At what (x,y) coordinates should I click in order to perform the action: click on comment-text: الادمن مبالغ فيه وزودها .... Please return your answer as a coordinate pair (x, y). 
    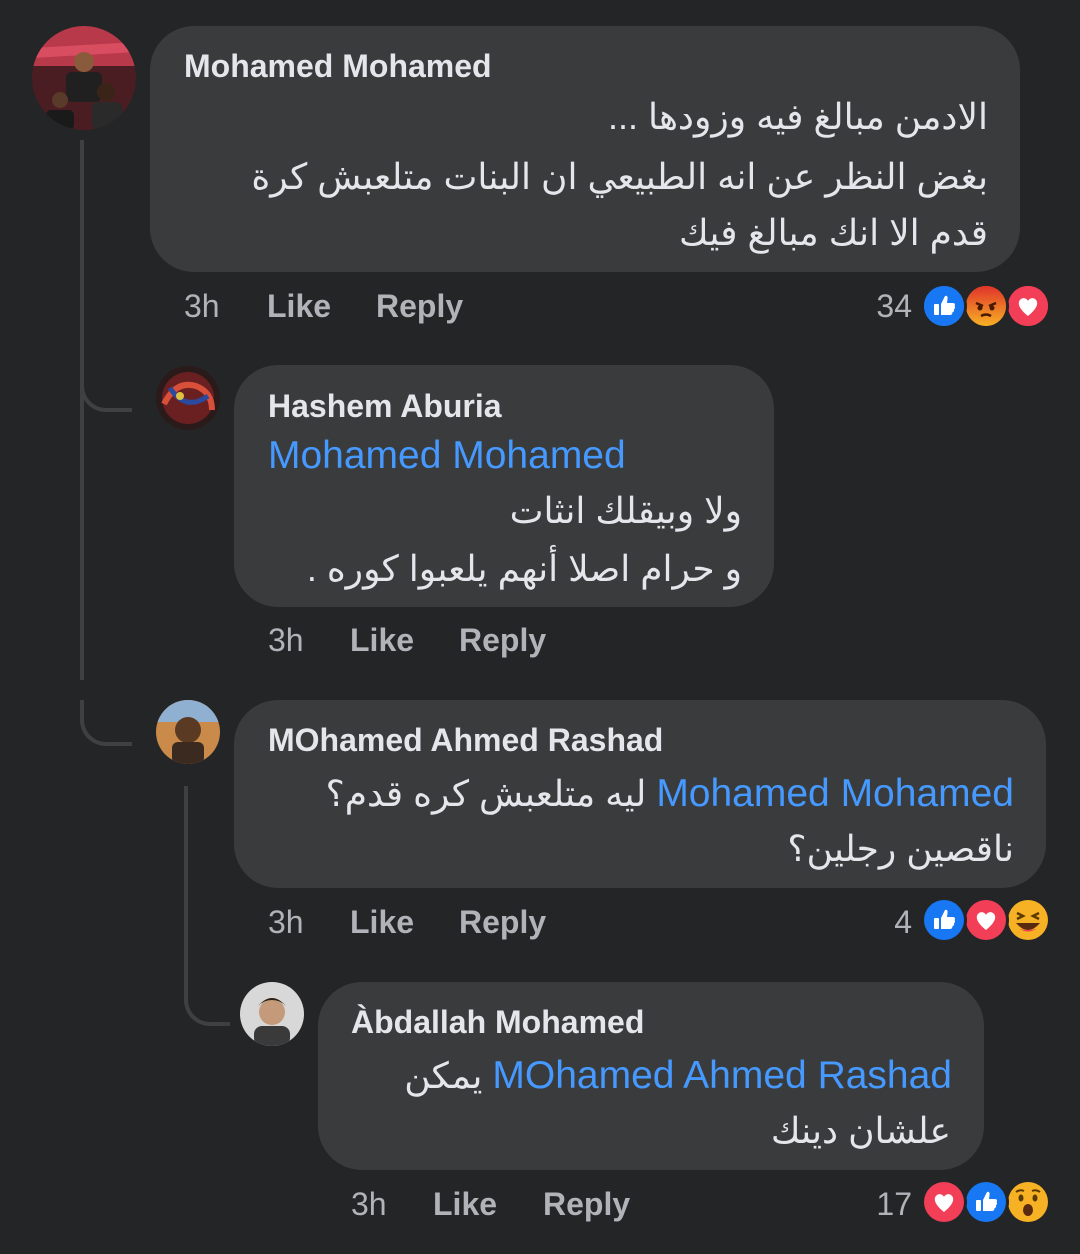
    Looking at the image, I should click on (797, 116).